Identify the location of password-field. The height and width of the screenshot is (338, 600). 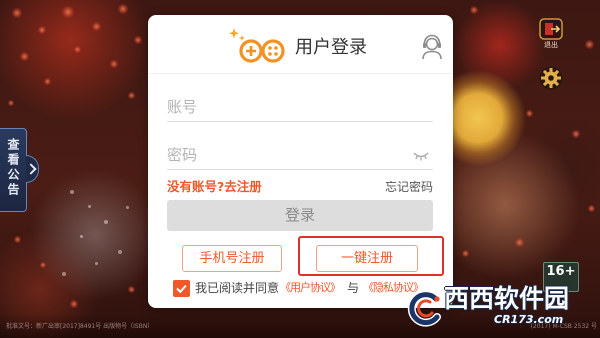
(300, 156).